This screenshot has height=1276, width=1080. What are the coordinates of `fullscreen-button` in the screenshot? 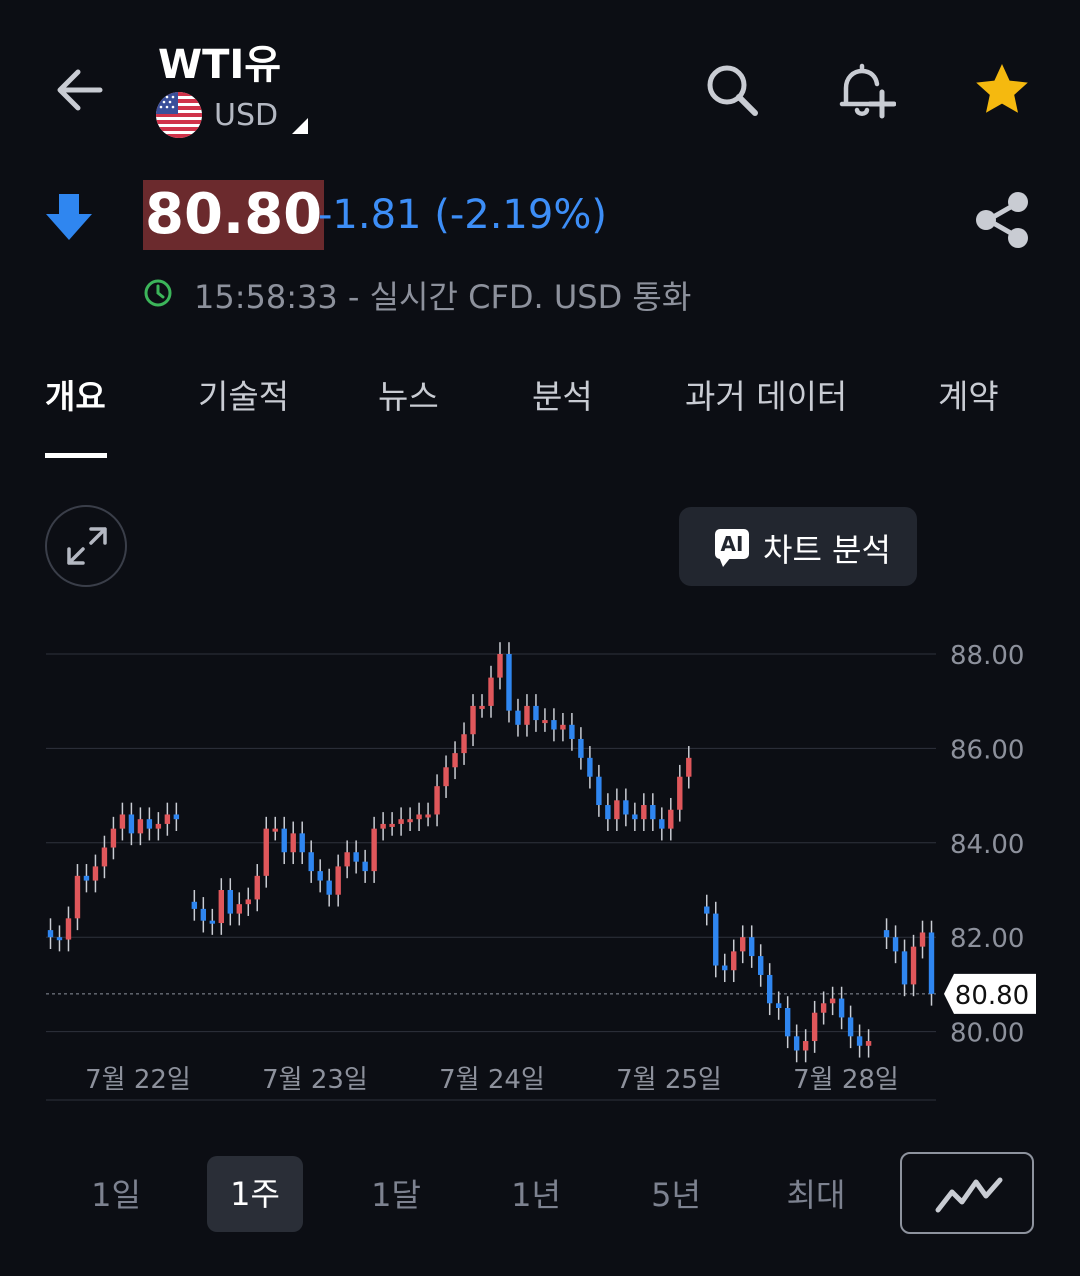 It's located at (86, 546).